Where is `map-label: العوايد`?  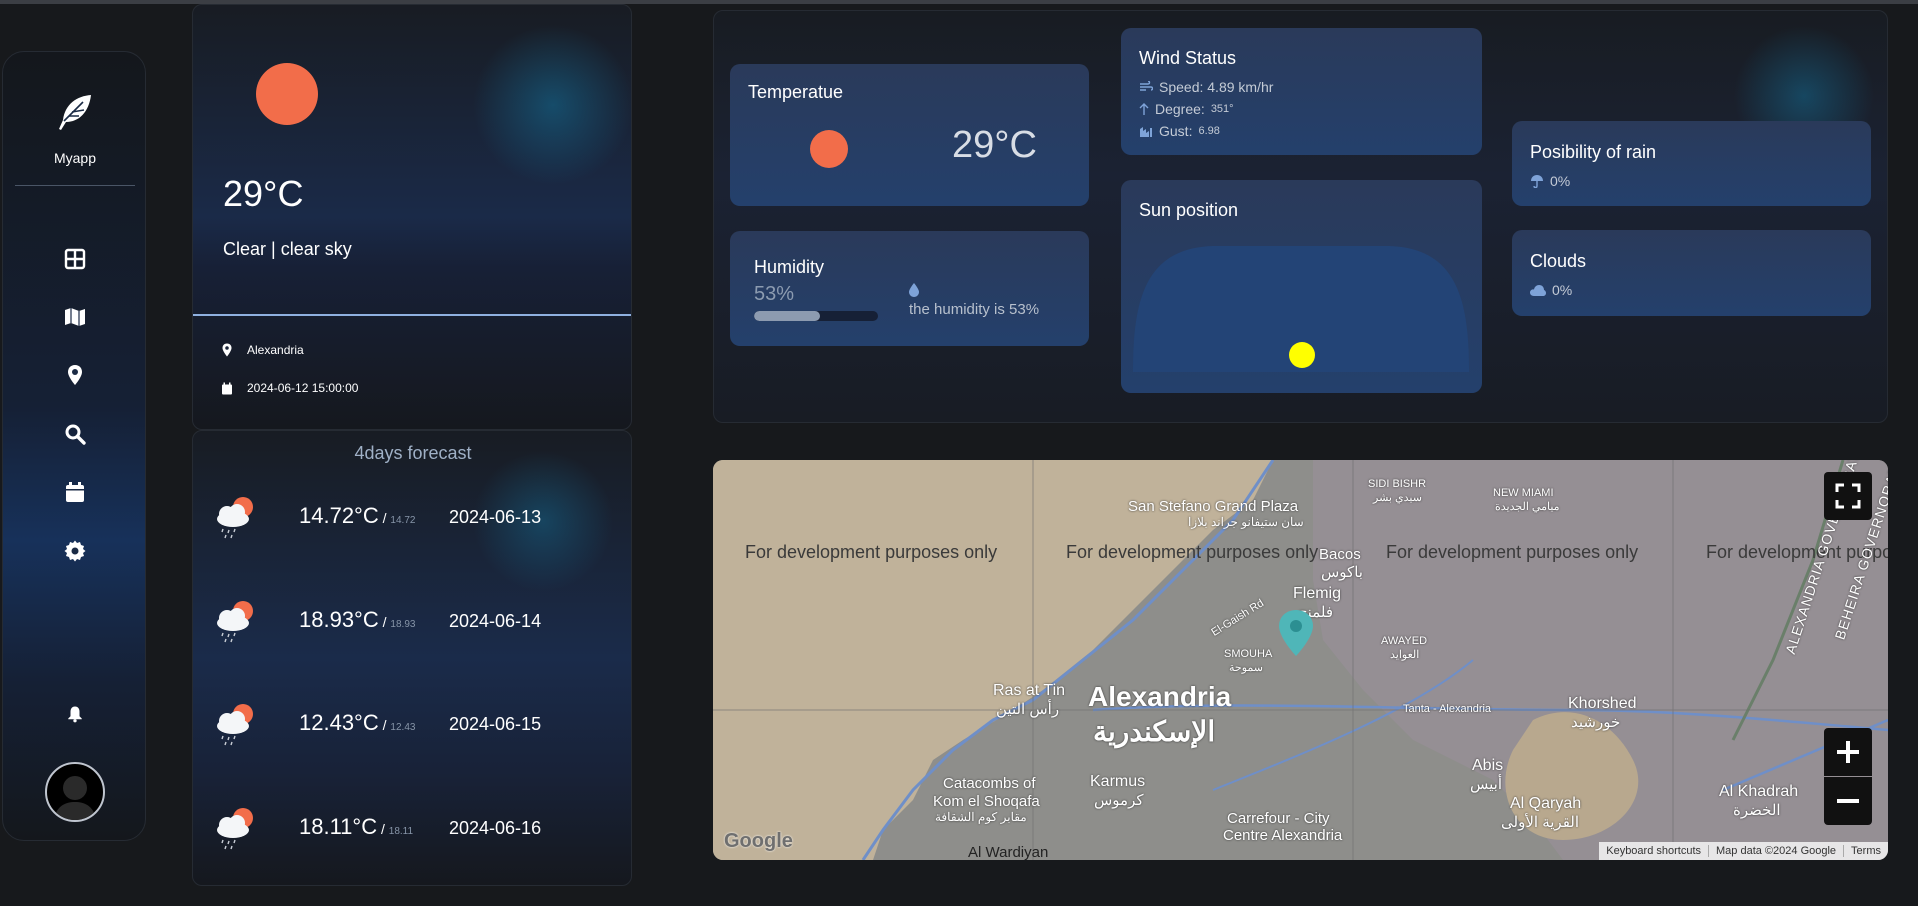
map-label: العوايد is located at coordinates (1405, 655).